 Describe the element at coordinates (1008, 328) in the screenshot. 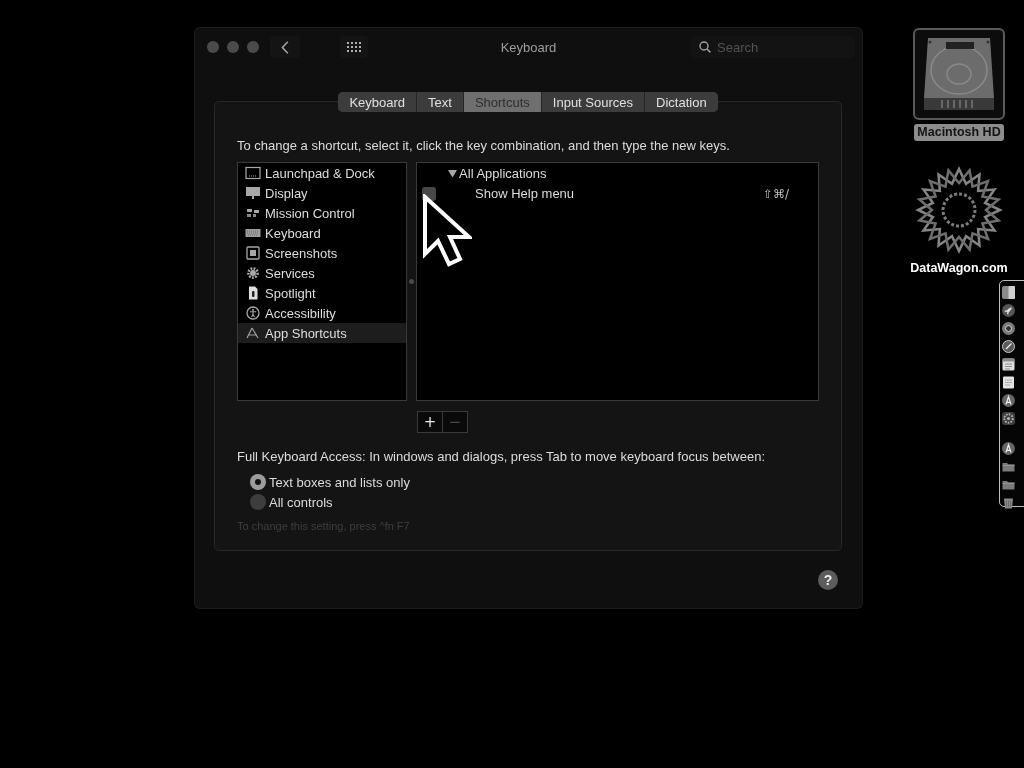

I see `ring-icon` at that location.